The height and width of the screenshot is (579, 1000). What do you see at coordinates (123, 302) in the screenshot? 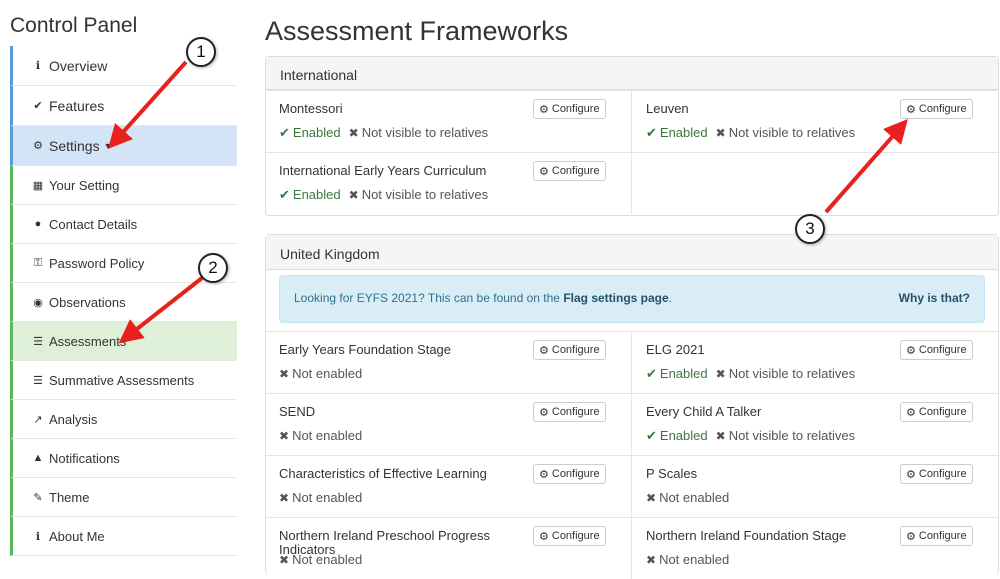
I see `sidebar-item-observations: ◉ Observations` at bounding box center [123, 302].